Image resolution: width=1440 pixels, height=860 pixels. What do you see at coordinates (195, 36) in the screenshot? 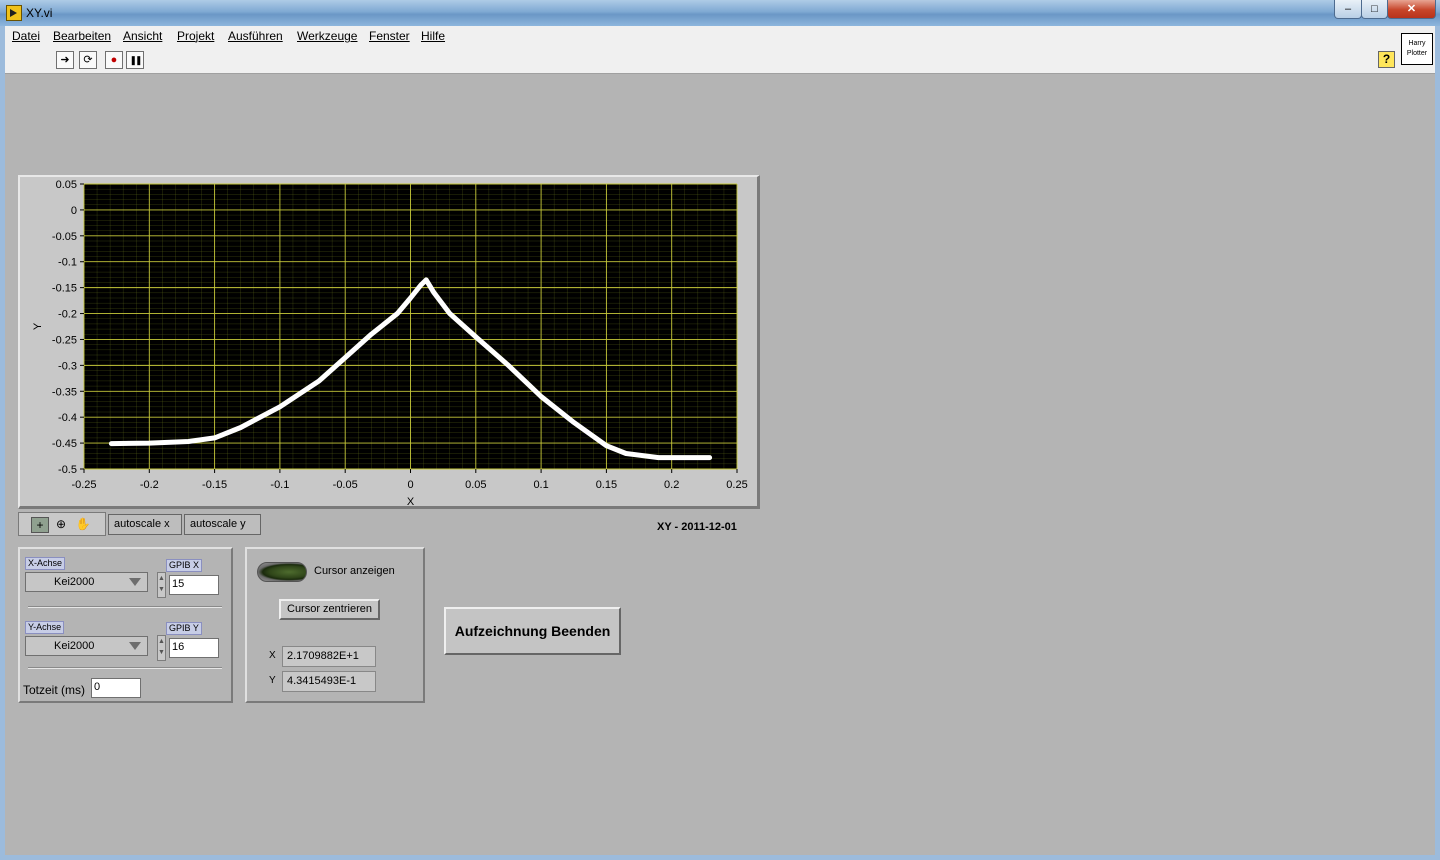
I see `menu-projekt: Projekt` at bounding box center [195, 36].